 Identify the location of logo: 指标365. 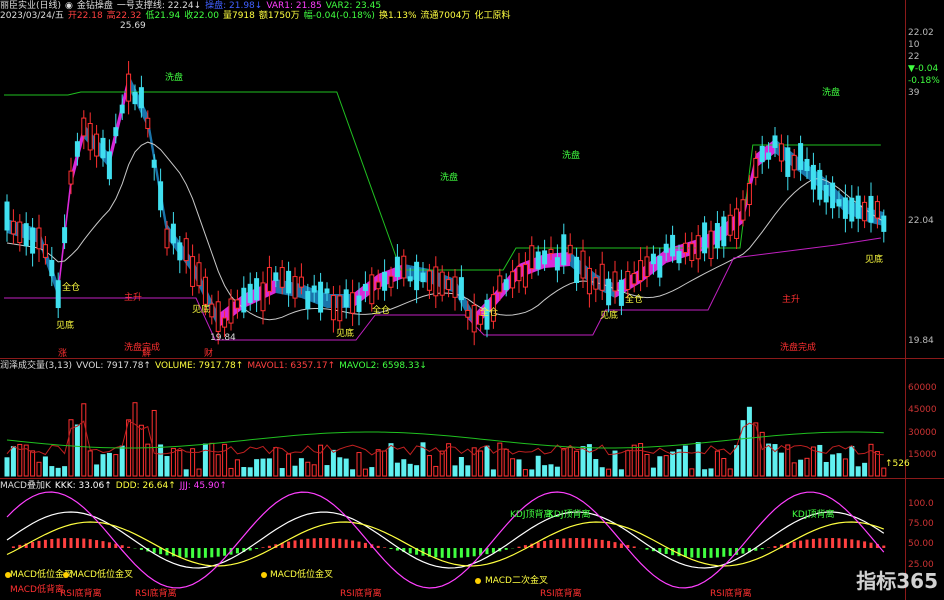
(897, 581).